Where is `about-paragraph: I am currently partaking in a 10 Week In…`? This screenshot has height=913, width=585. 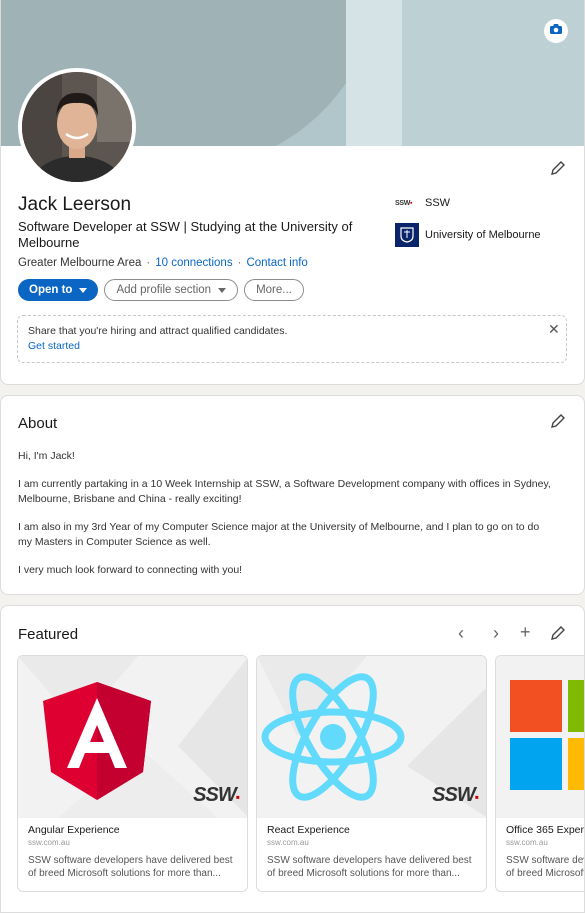 about-paragraph: I am currently partaking in a 10 Week In… is located at coordinates (284, 491).